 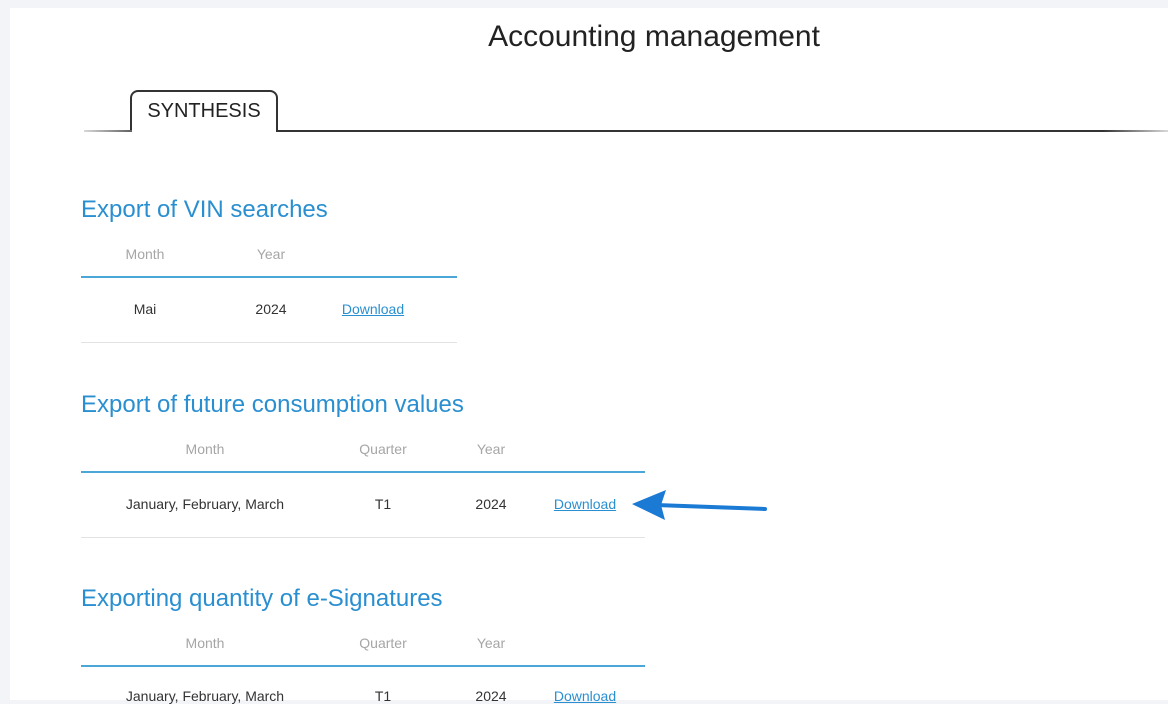 I want to click on page-title: Accounting management, so click(x=654, y=36).